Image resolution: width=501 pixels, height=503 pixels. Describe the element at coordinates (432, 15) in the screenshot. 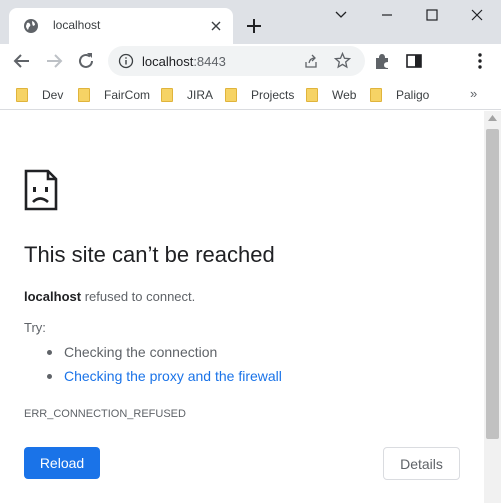

I see `maximize-icon` at that location.